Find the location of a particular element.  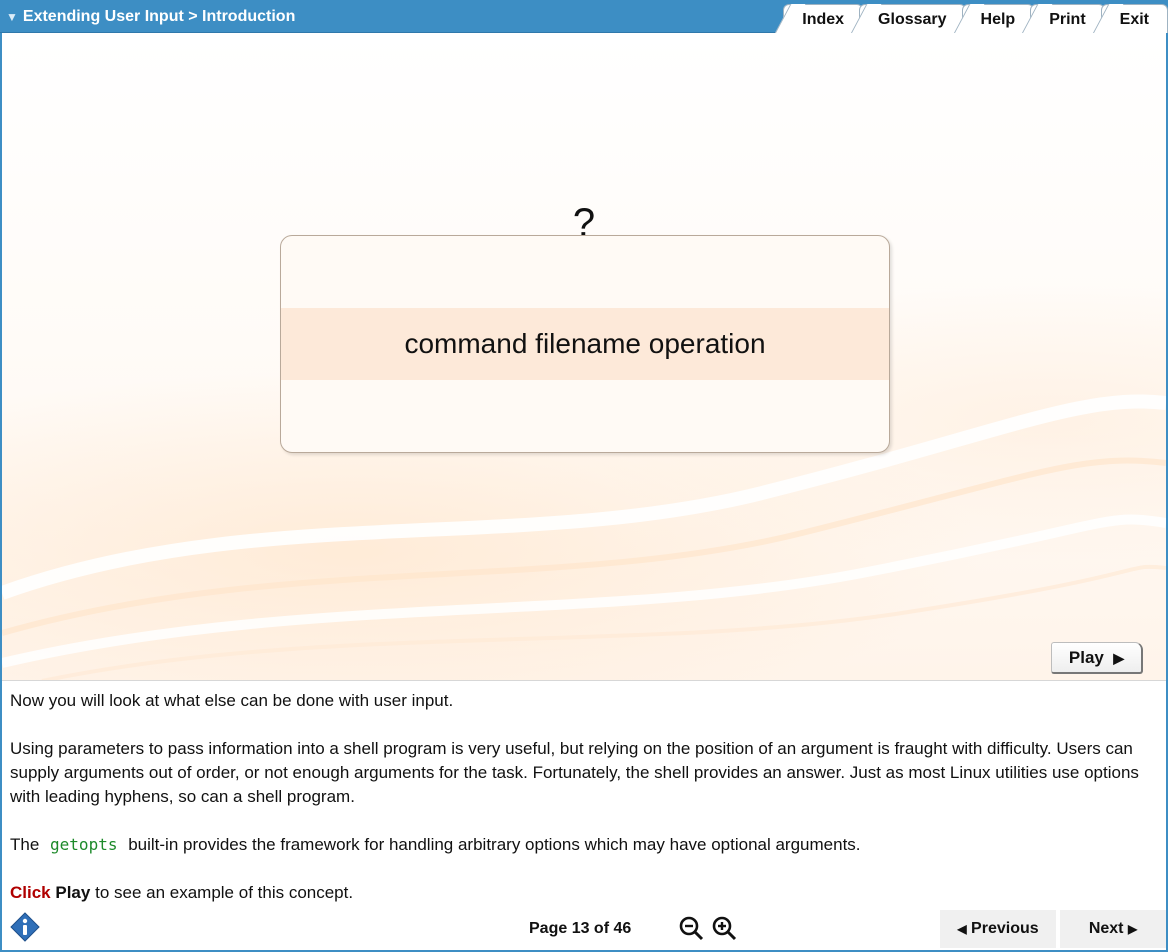

tab-print: Print is located at coordinates (1067, 18).